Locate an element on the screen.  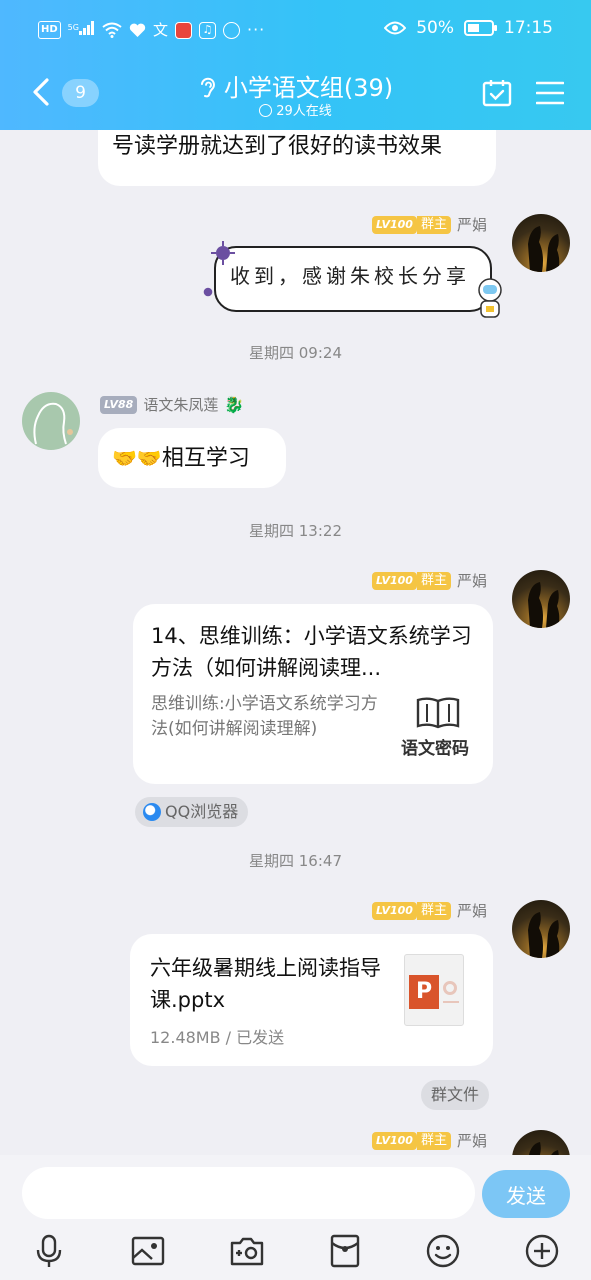
source-name: QQ浏览器 is located at coordinates (202, 811).